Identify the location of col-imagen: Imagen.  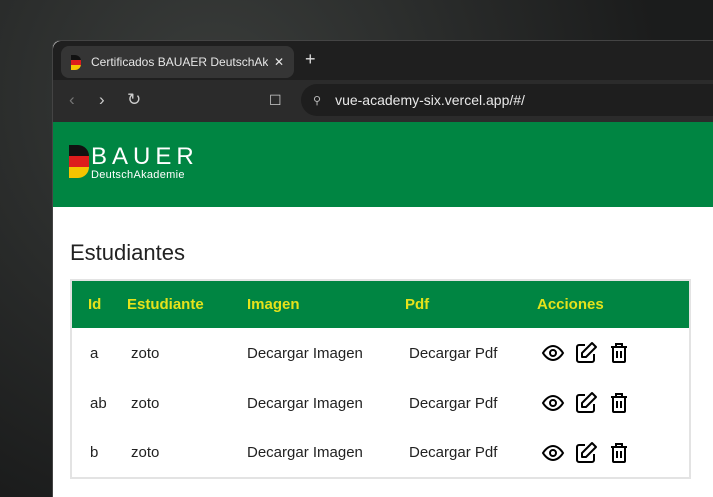
(326, 304).